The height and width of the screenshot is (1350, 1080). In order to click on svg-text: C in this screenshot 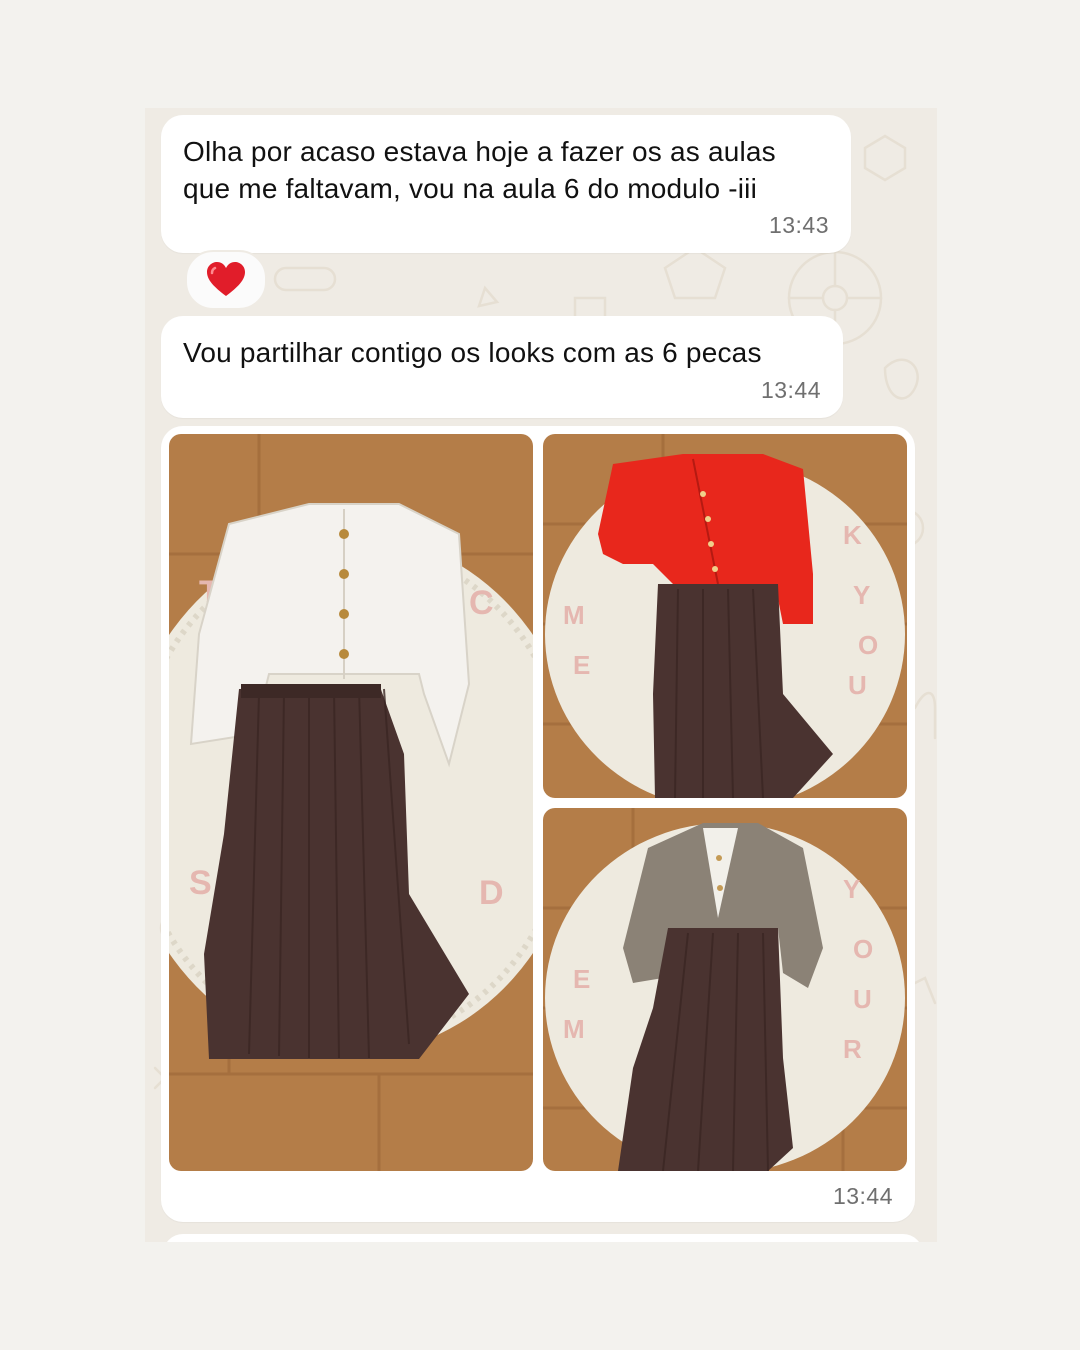, I will do `click(481, 603)`.